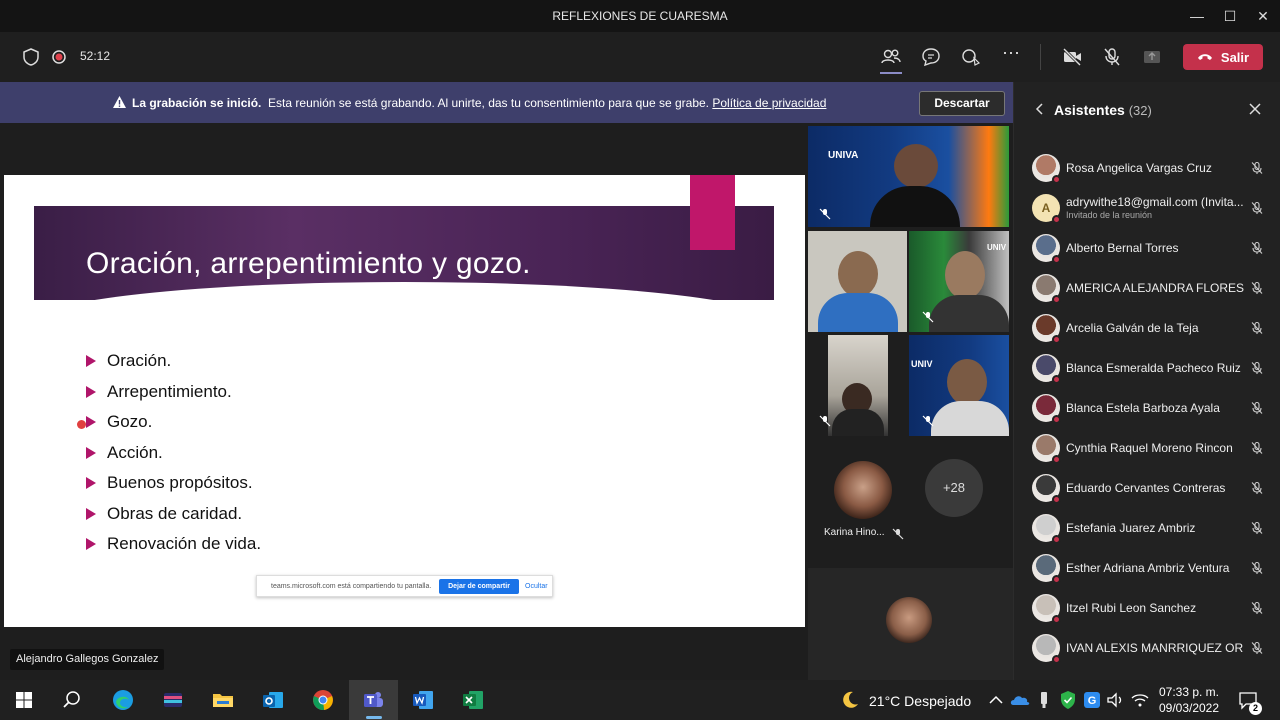  Describe the element at coordinates (850, 700) in the screenshot. I see `moon-weather-icon` at that location.